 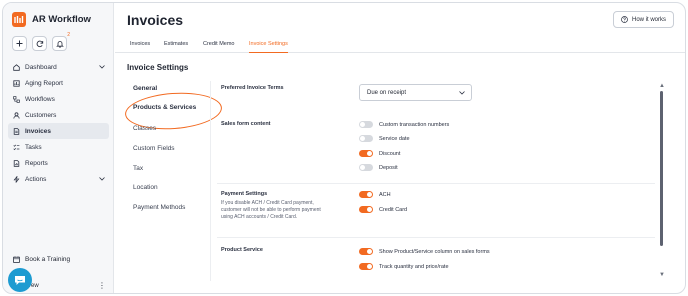 What do you see at coordinates (145, 187) in the screenshot?
I see `subnav-location: Location` at bounding box center [145, 187].